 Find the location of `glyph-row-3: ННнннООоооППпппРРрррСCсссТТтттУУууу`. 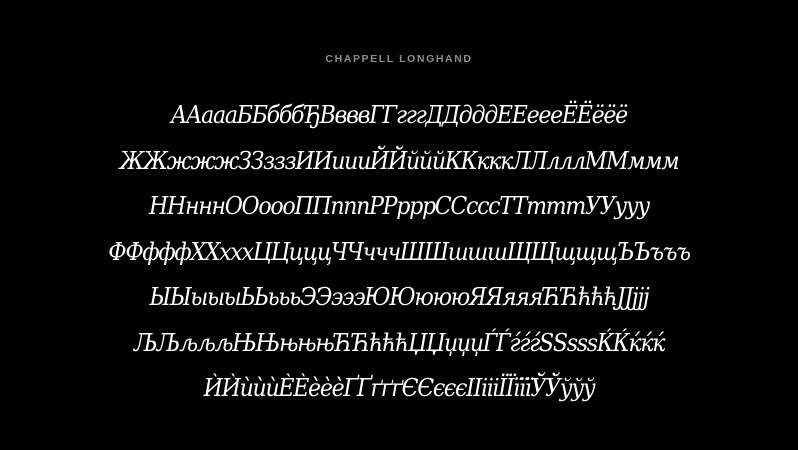

glyph-row-3: ННнннООоооППпппРРрррСCсссТТтттУУууу is located at coordinates (399, 206).